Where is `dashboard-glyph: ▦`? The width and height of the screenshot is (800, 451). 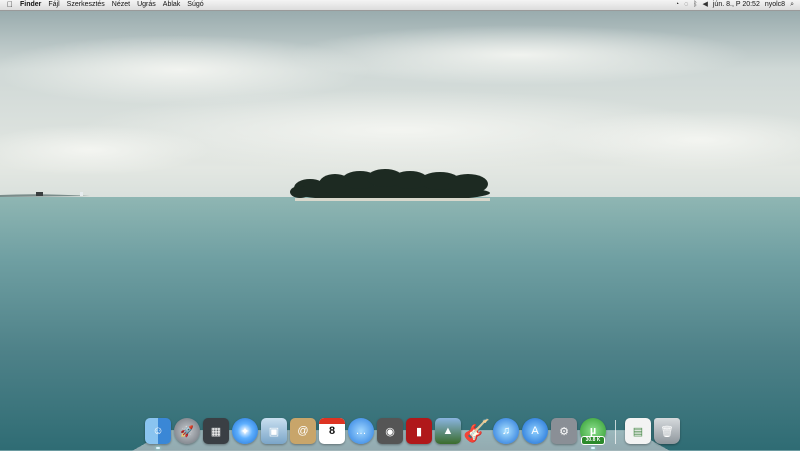
dashboard-glyph: ▦ is located at coordinates (216, 431).